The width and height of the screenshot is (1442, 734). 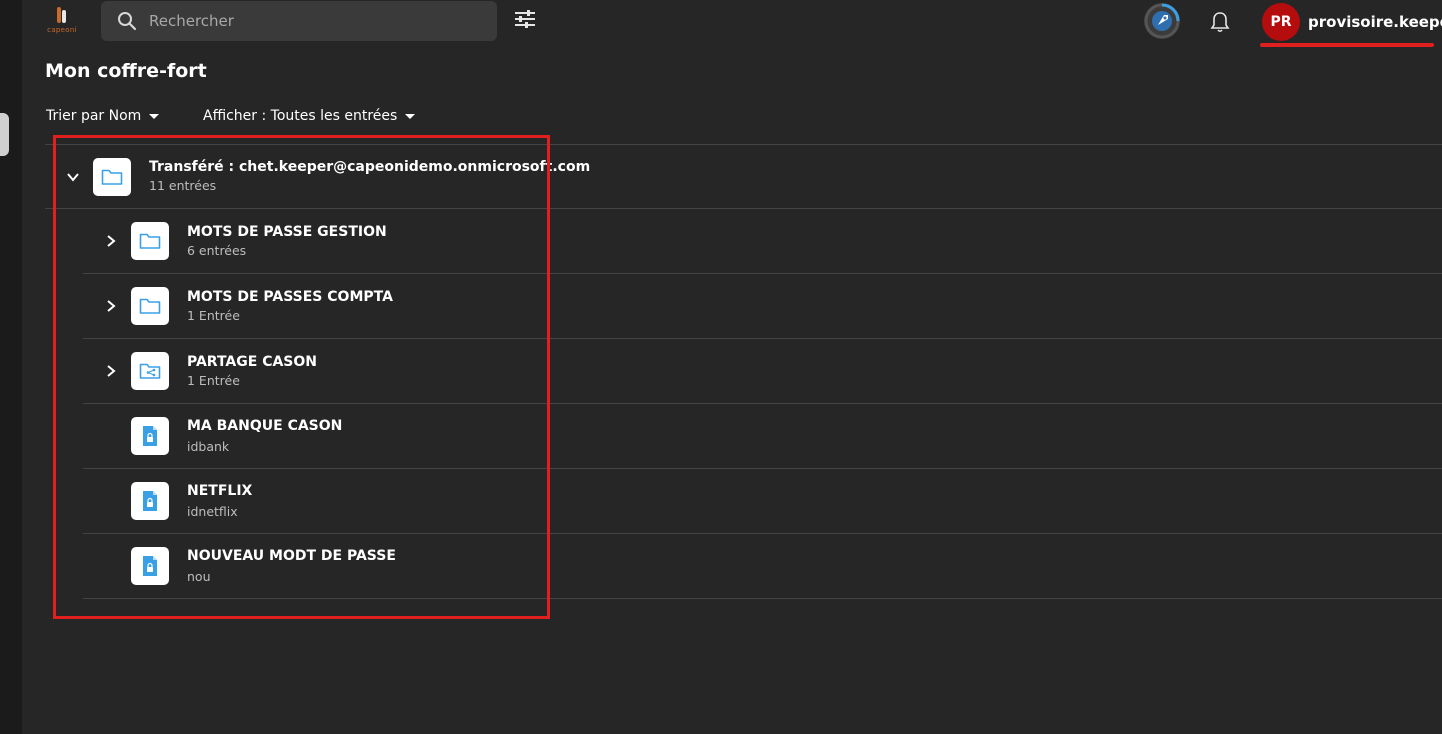 What do you see at coordinates (1220, 22) in the screenshot?
I see `notifications-button` at bounding box center [1220, 22].